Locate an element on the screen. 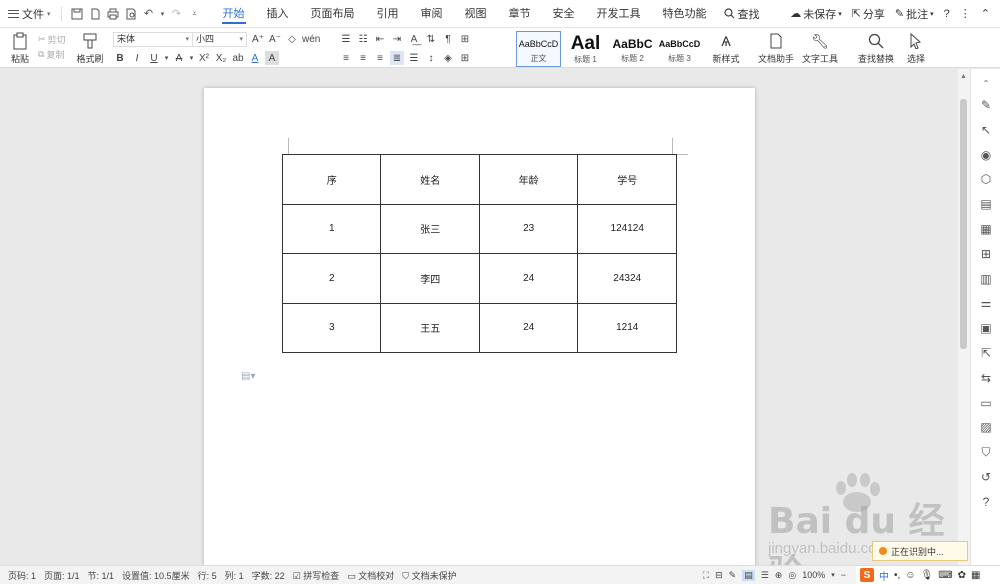  table-cell: 王五 is located at coordinates (430, 327).